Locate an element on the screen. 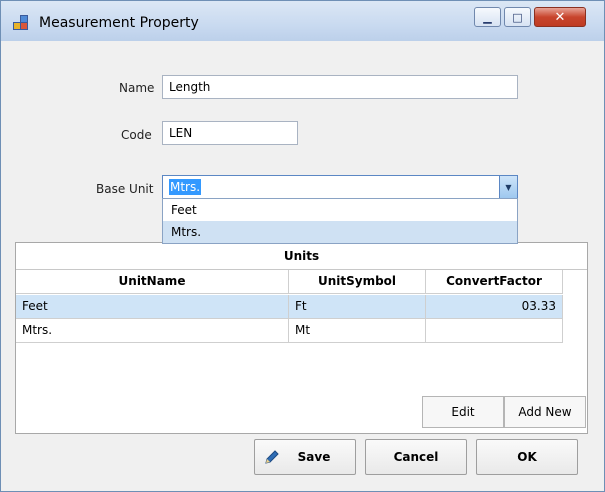 The image size is (605, 492). base-unit-dropdown-list: Feet Mtrs. is located at coordinates (340, 221).